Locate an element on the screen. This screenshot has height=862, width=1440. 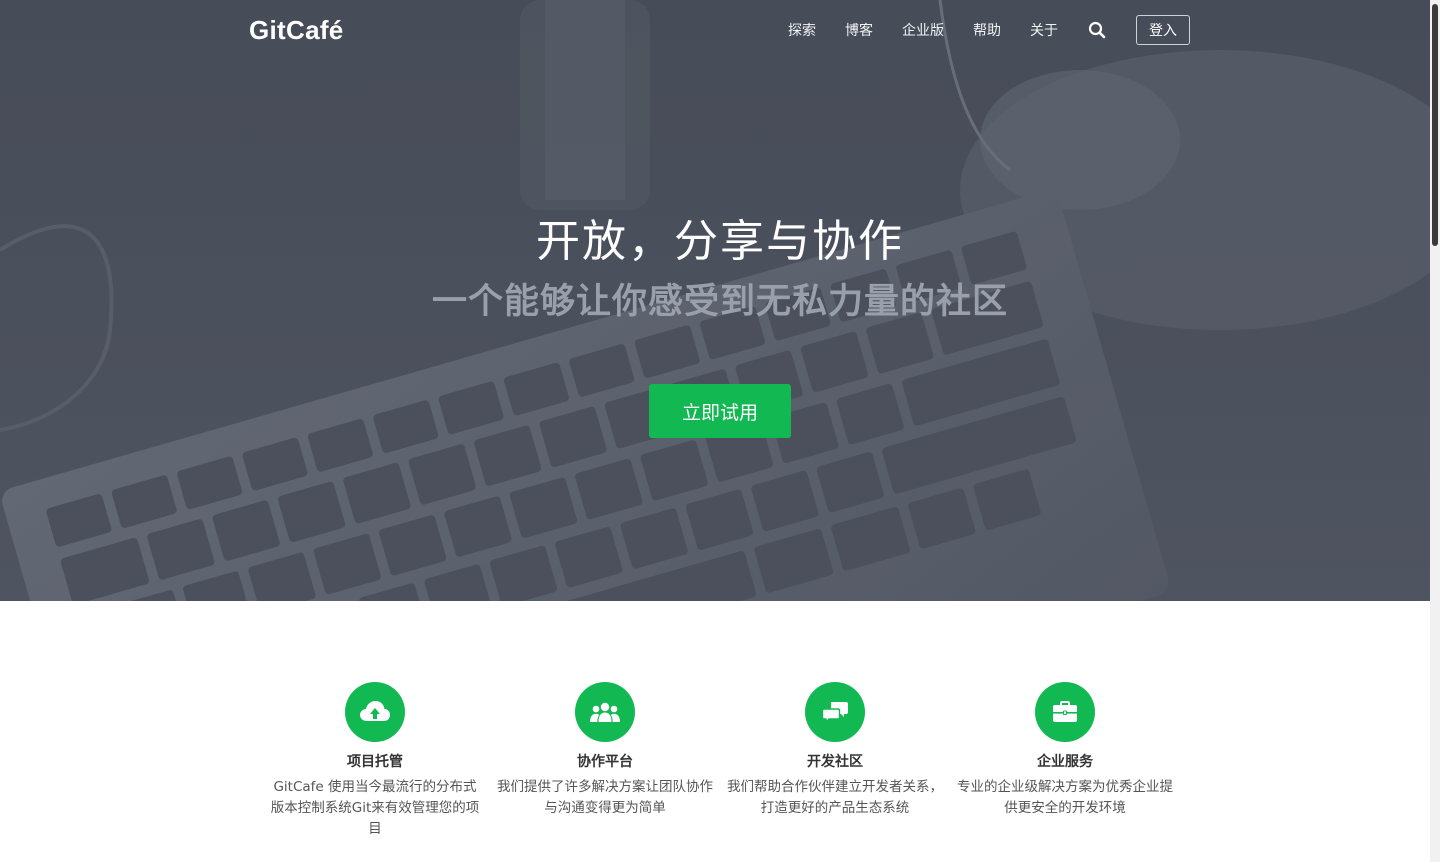
users-group-icon is located at coordinates (605, 712).